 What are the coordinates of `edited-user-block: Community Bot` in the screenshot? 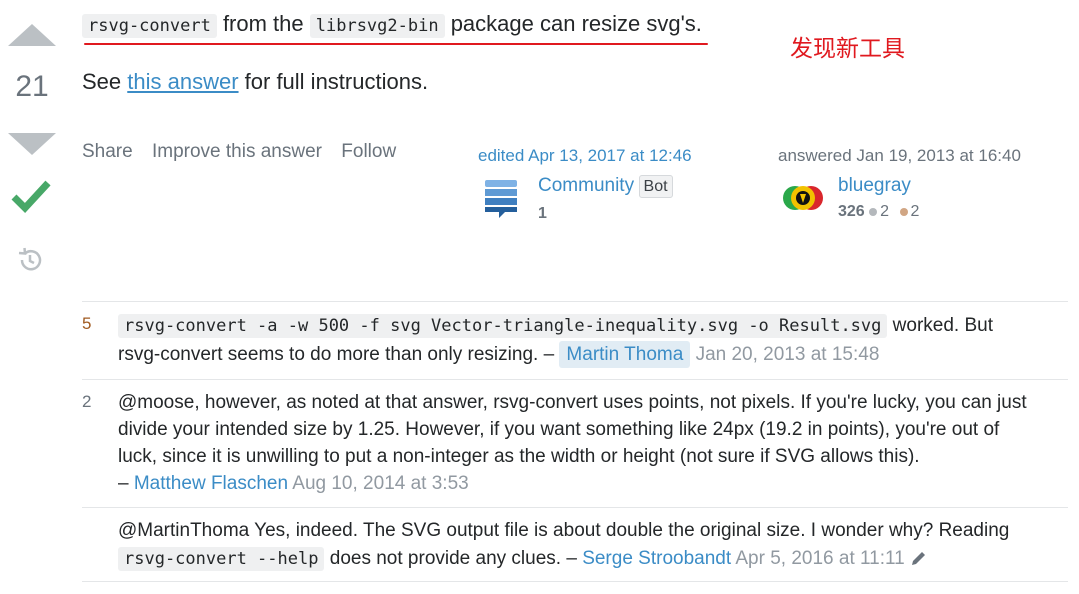 It's located at (605, 186).